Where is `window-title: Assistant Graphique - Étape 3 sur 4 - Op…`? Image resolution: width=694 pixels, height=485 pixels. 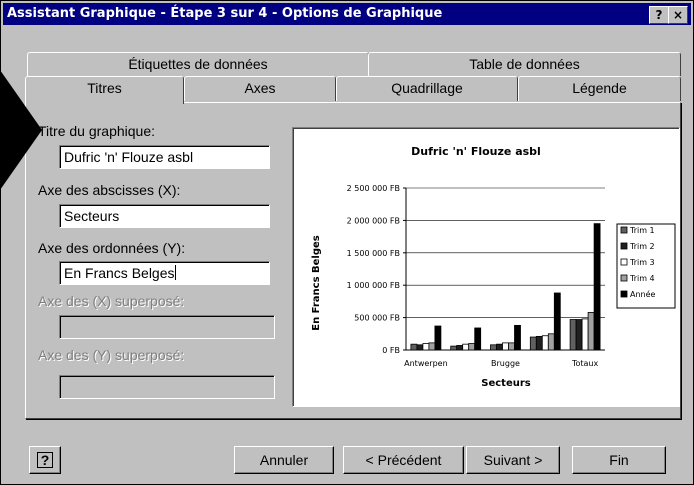 window-title: Assistant Graphique - Étape 3 sur 4 - Op… is located at coordinates (225, 13).